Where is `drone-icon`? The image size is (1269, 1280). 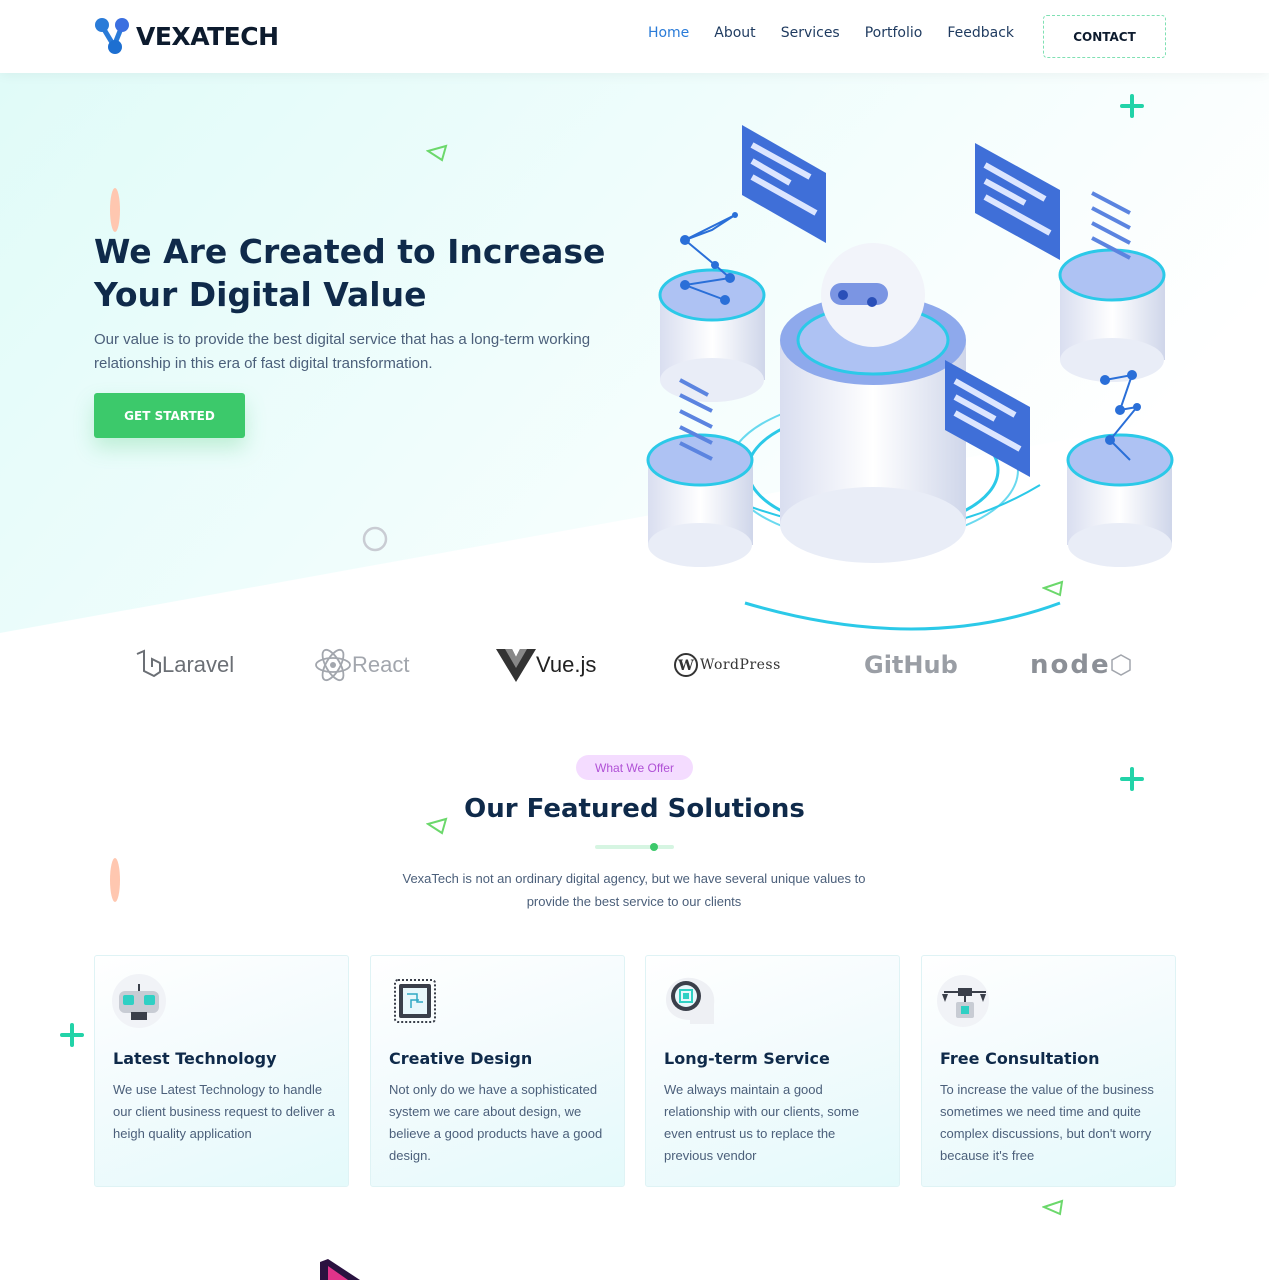
drone-icon is located at coordinates (963, 1001).